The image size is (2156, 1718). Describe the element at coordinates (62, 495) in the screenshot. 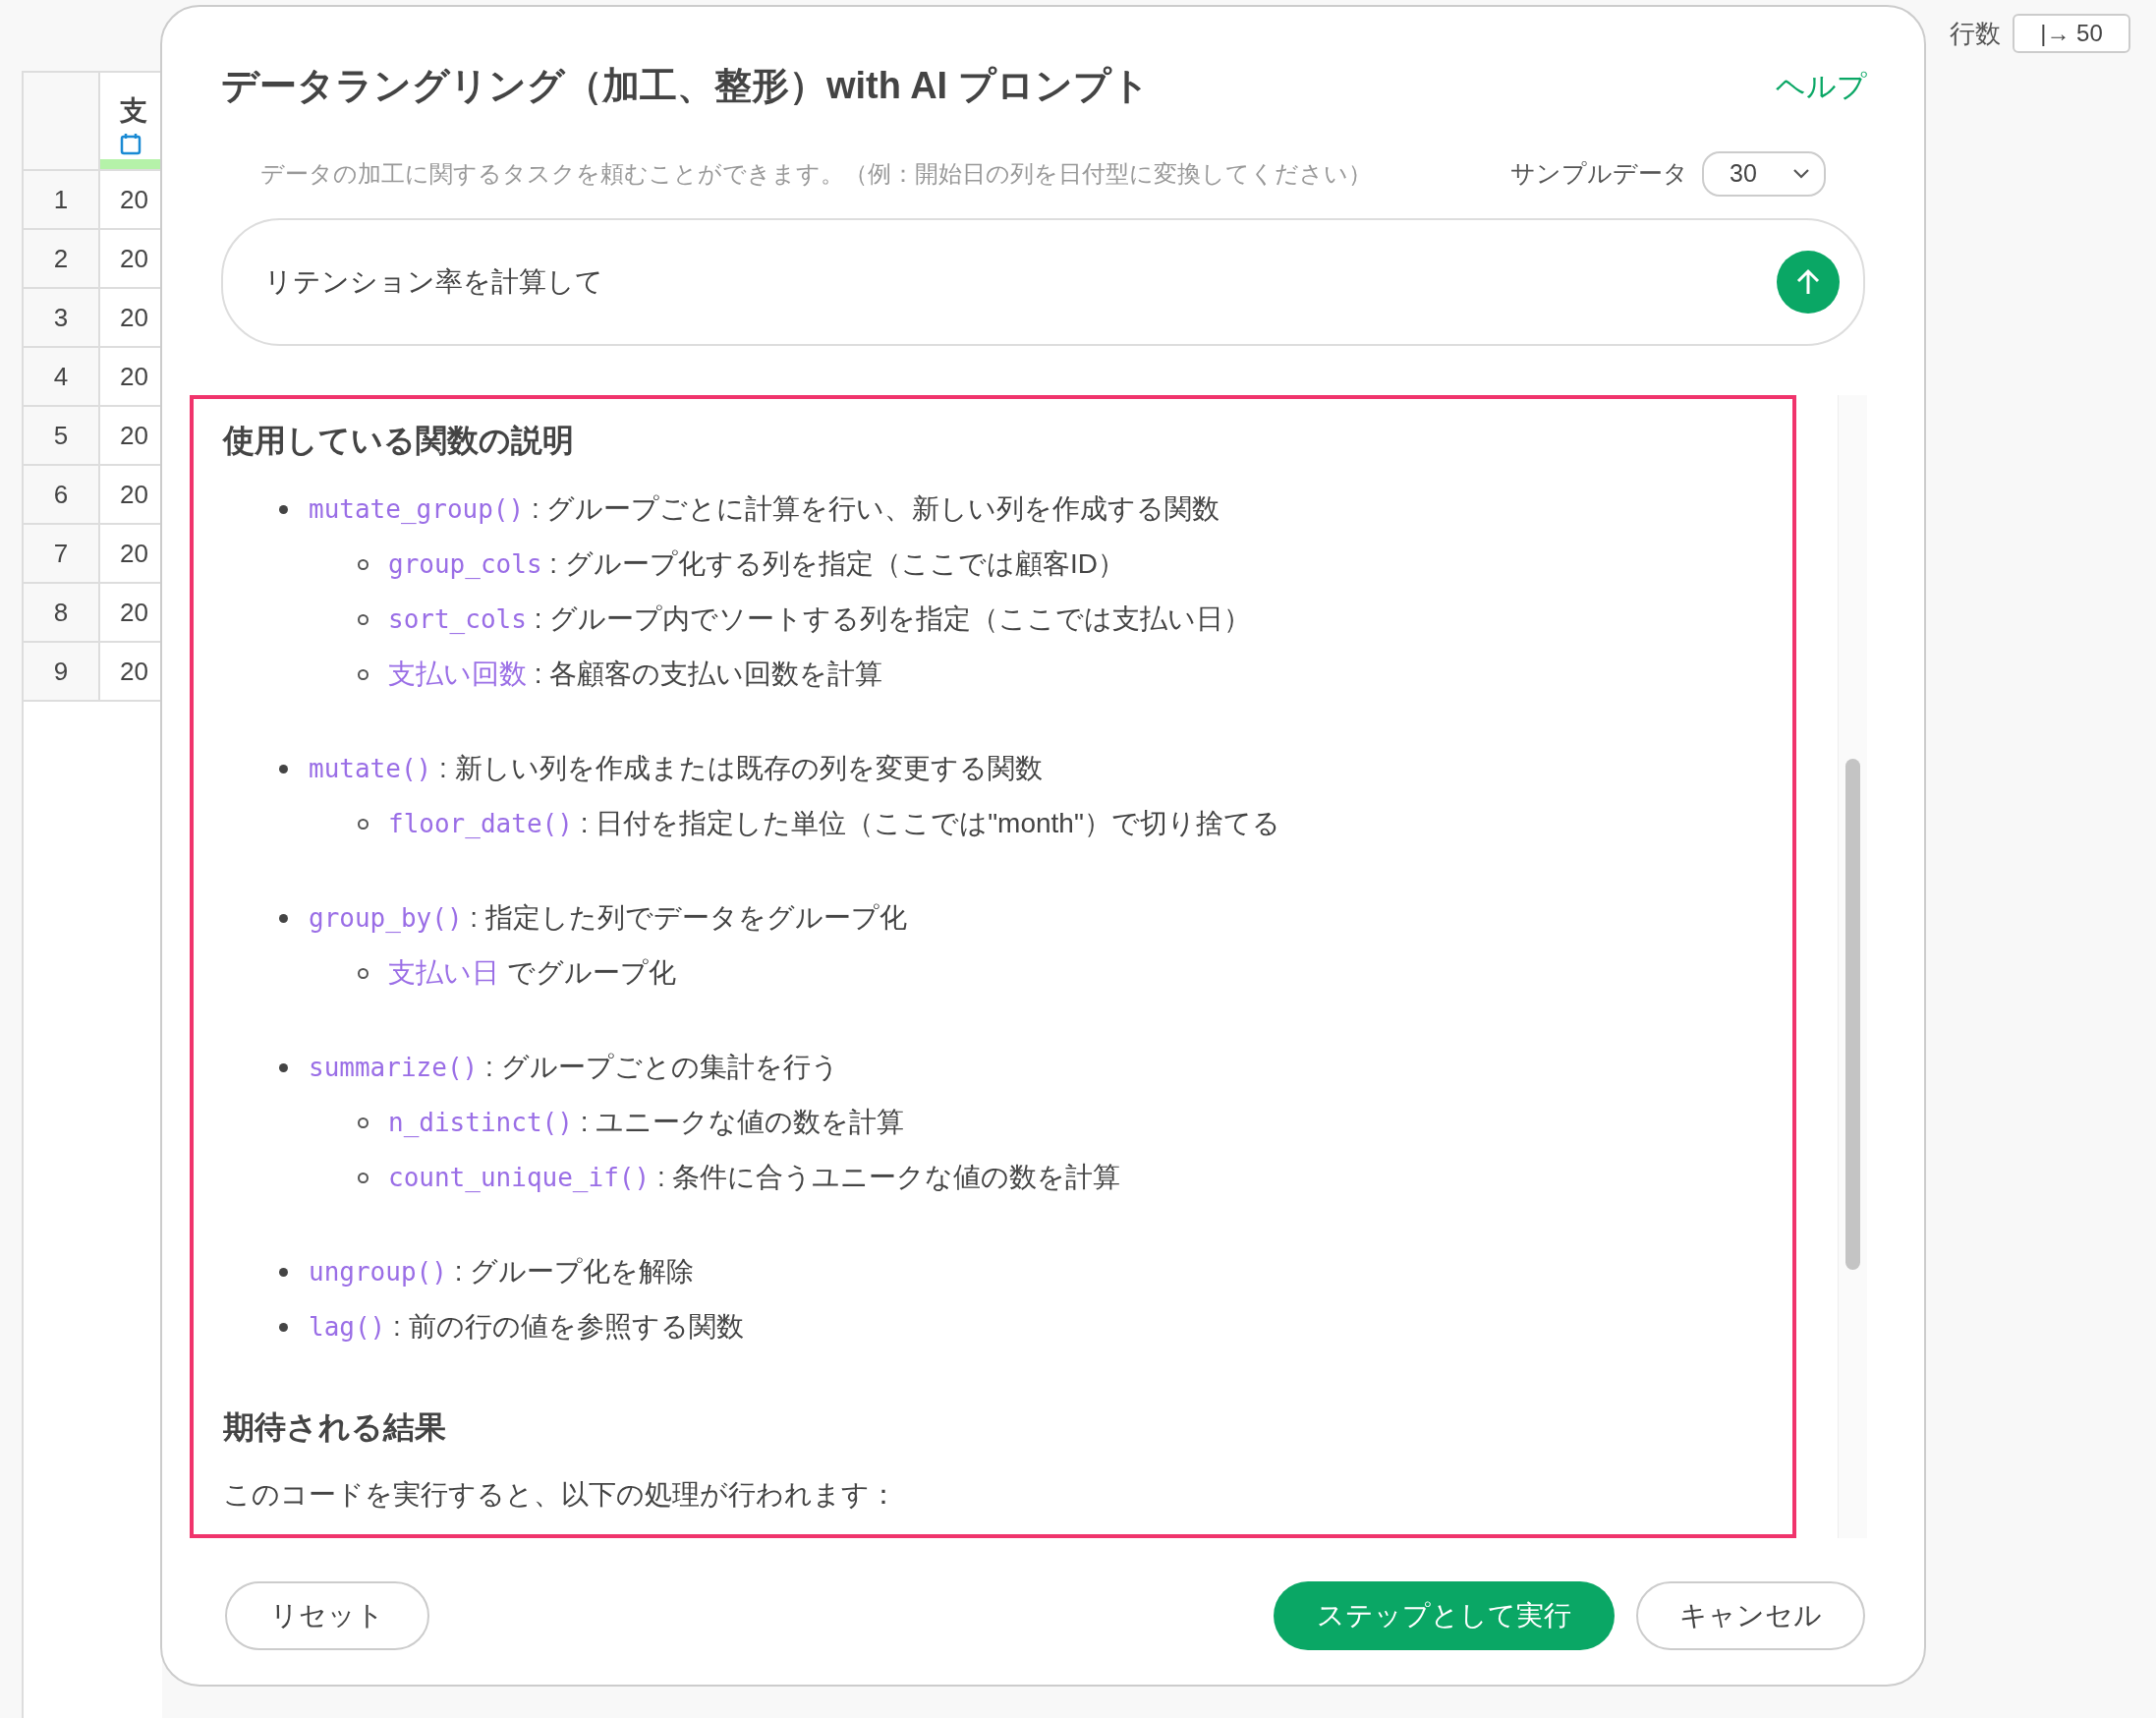

I see `row-number: 6` at that location.